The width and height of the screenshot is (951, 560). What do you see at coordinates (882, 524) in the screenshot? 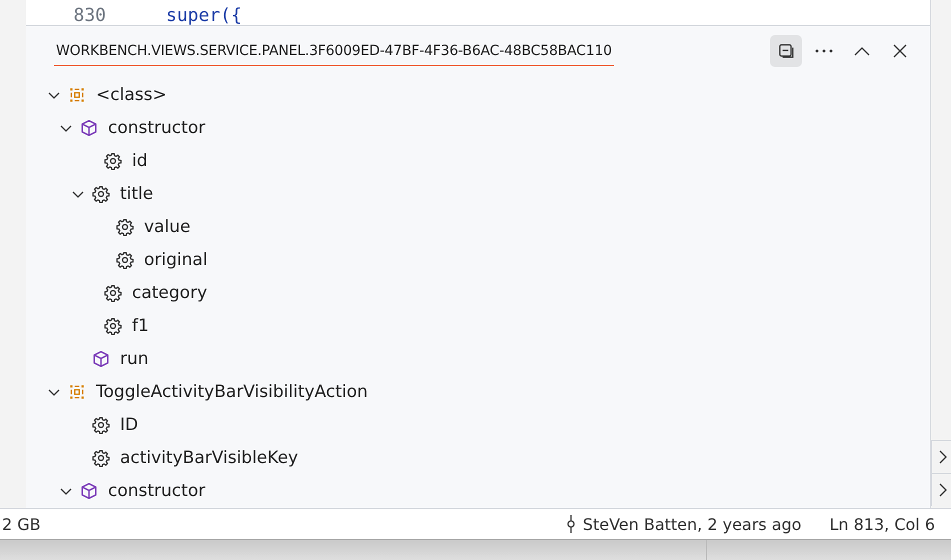
I see `cursor-position: Ln 813, Col 6` at bounding box center [882, 524].